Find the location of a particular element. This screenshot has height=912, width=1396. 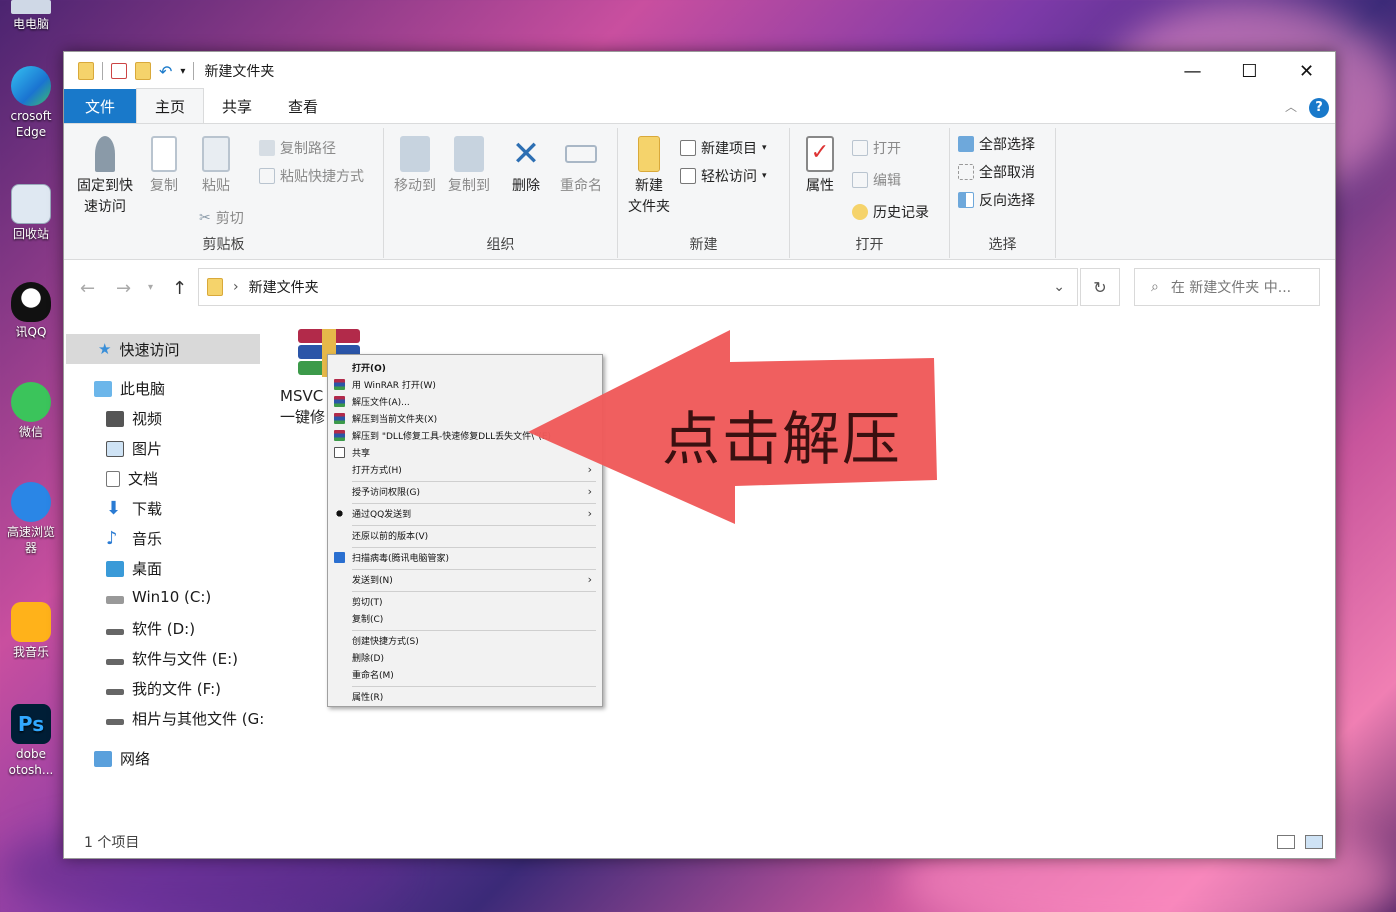

copy-path-icon is located at coordinates (267, 148).